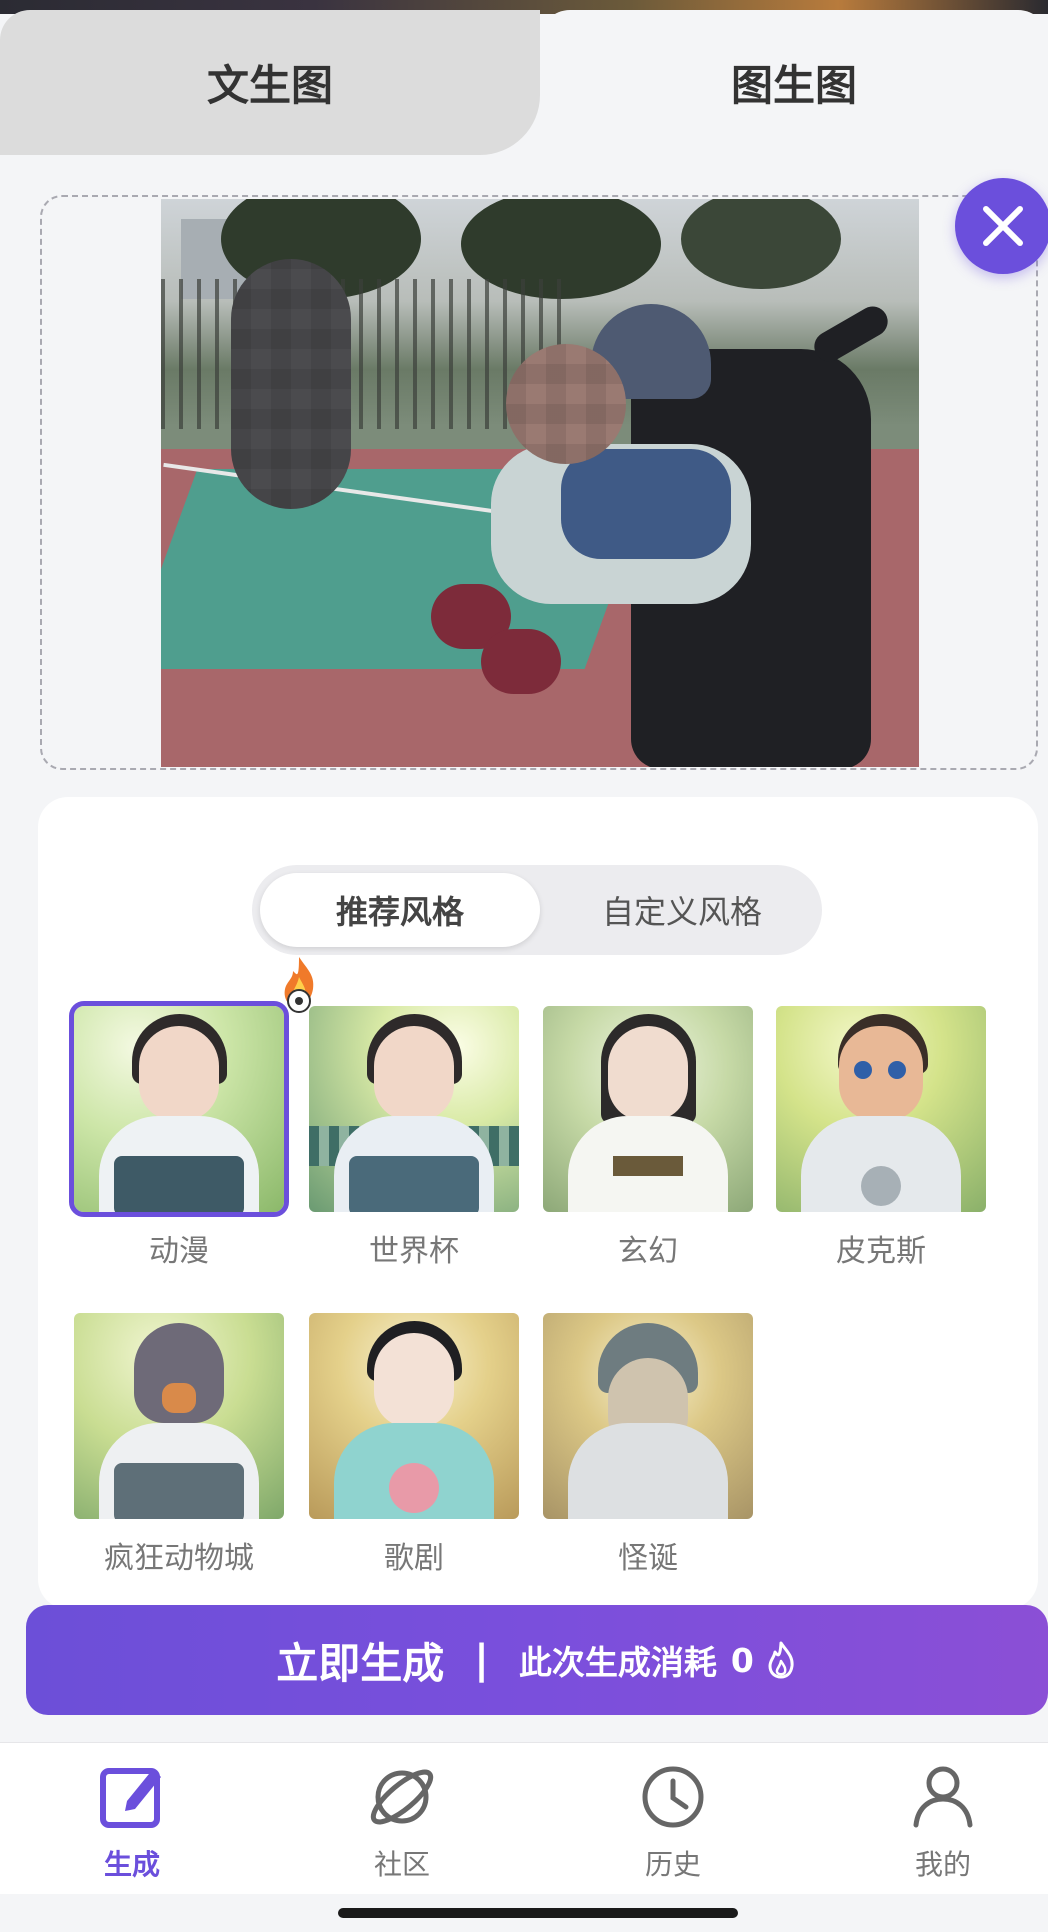 Image resolution: width=1048 pixels, height=1932 pixels. Describe the element at coordinates (781, 1660) in the screenshot. I see `flame-icon` at that location.